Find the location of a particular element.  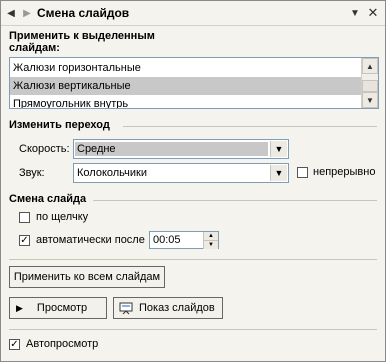

sound-select: Колокольчики ▼ is located at coordinates (181, 173).